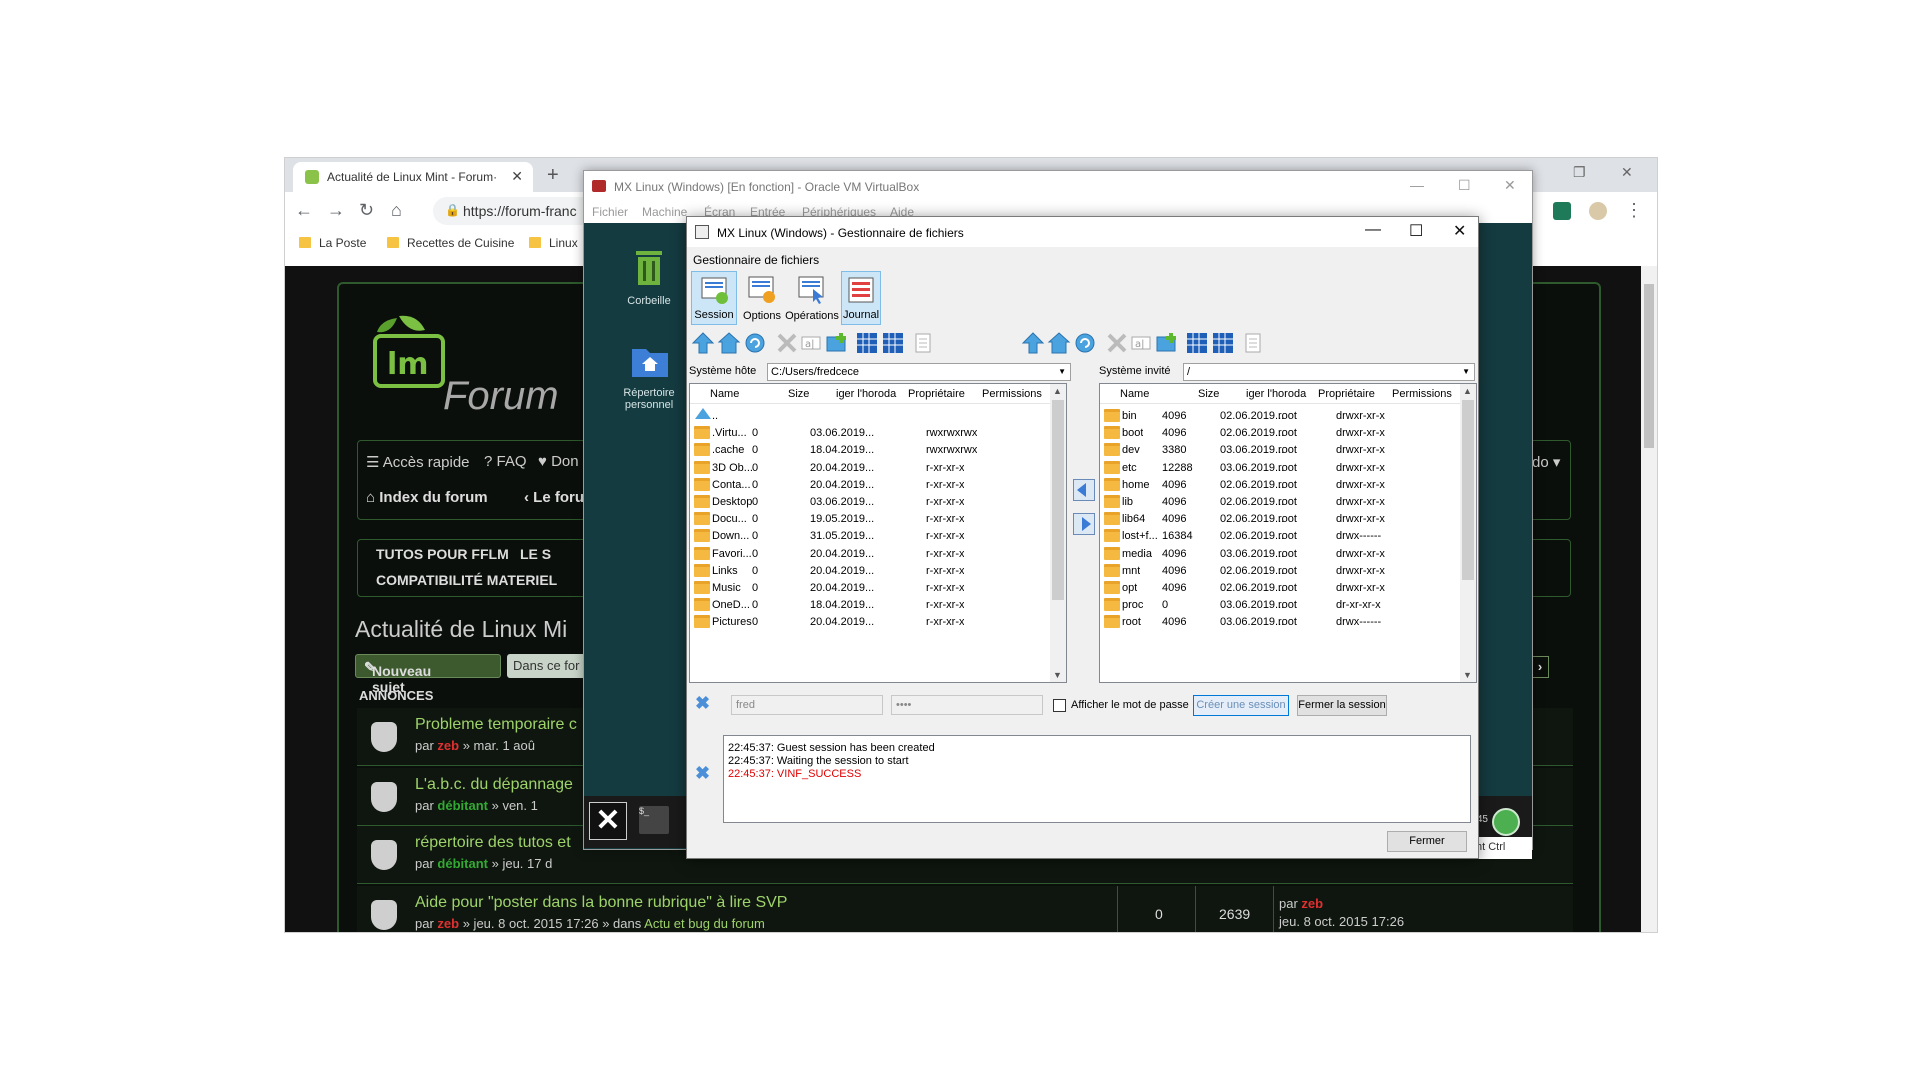 The height and width of the screenshot is (1080, 1920). Describe the element at coordinates (553, 175) in the screenshot. I see `new-tab-icon: +` at that location.